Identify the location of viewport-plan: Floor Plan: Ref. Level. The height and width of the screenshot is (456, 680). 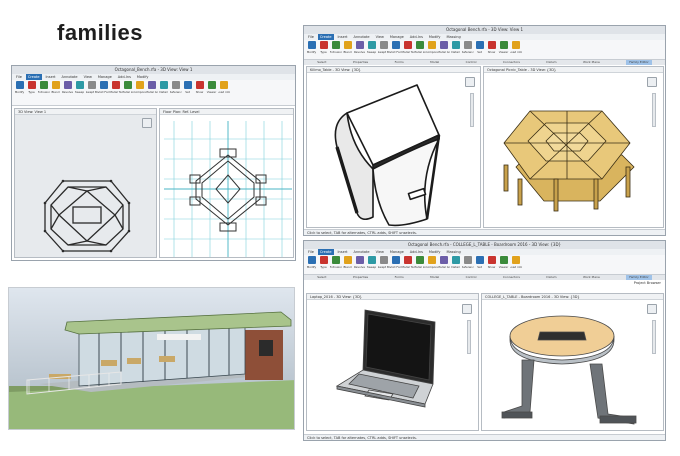
(226, 183).